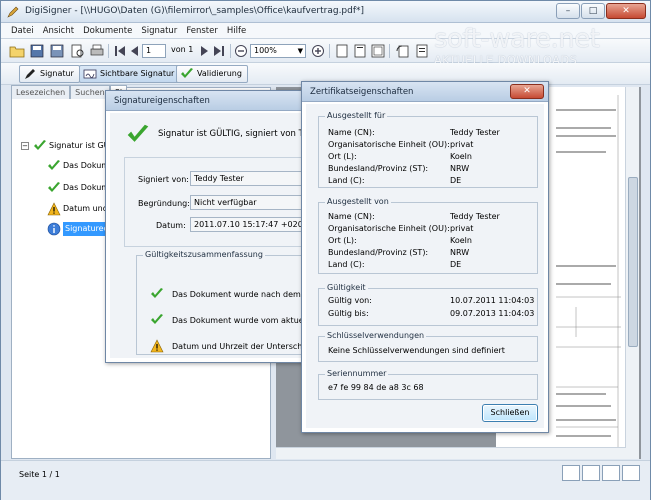  What do you see at coordinates (633, 262) in the screenshot?
I see `scrollbar-thumb` at bounding box center [633, 262].